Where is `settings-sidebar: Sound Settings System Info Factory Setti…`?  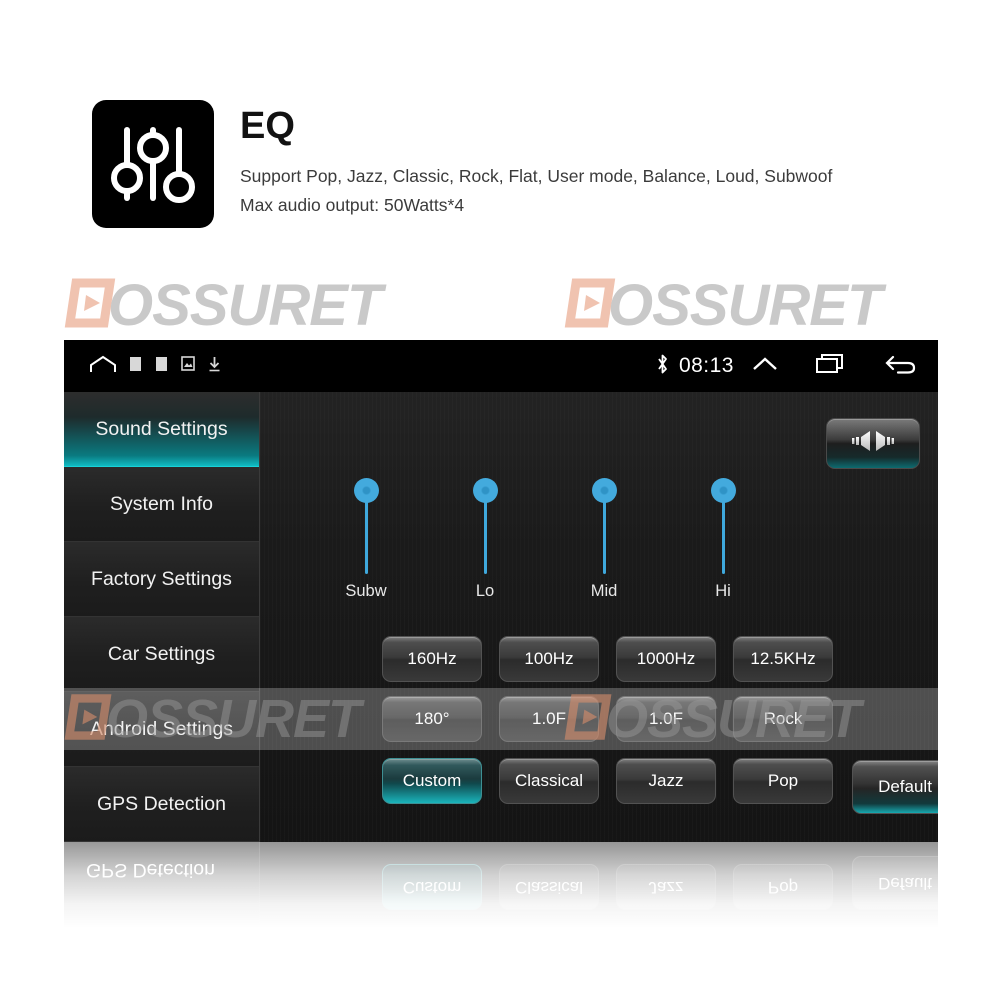 settings-sidebar: Sound Settings System Info Factory Setti… is located at coordinates (162, 617).